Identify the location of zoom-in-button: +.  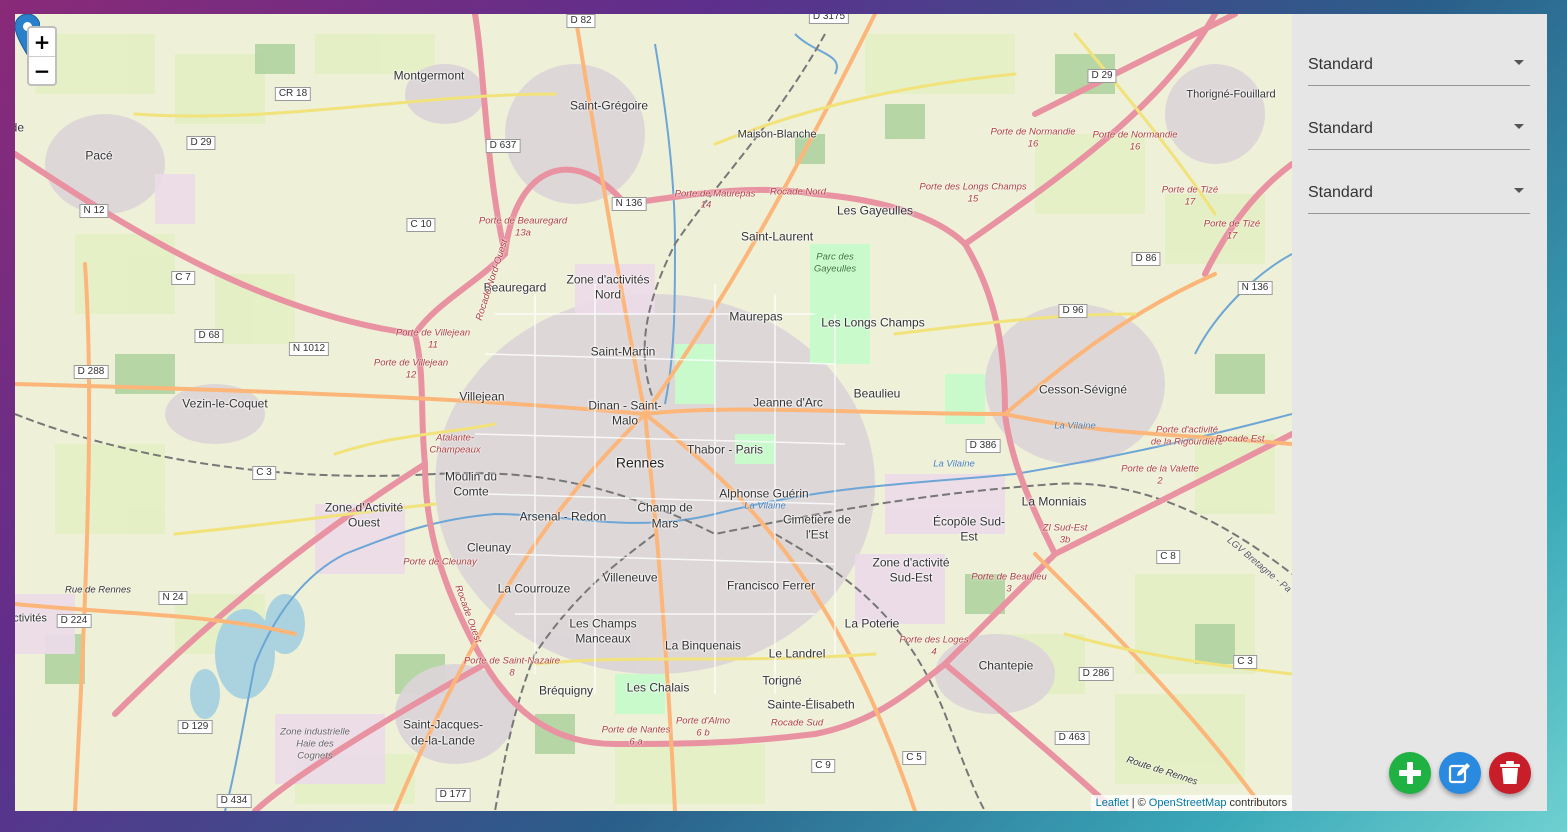
(42, 42).